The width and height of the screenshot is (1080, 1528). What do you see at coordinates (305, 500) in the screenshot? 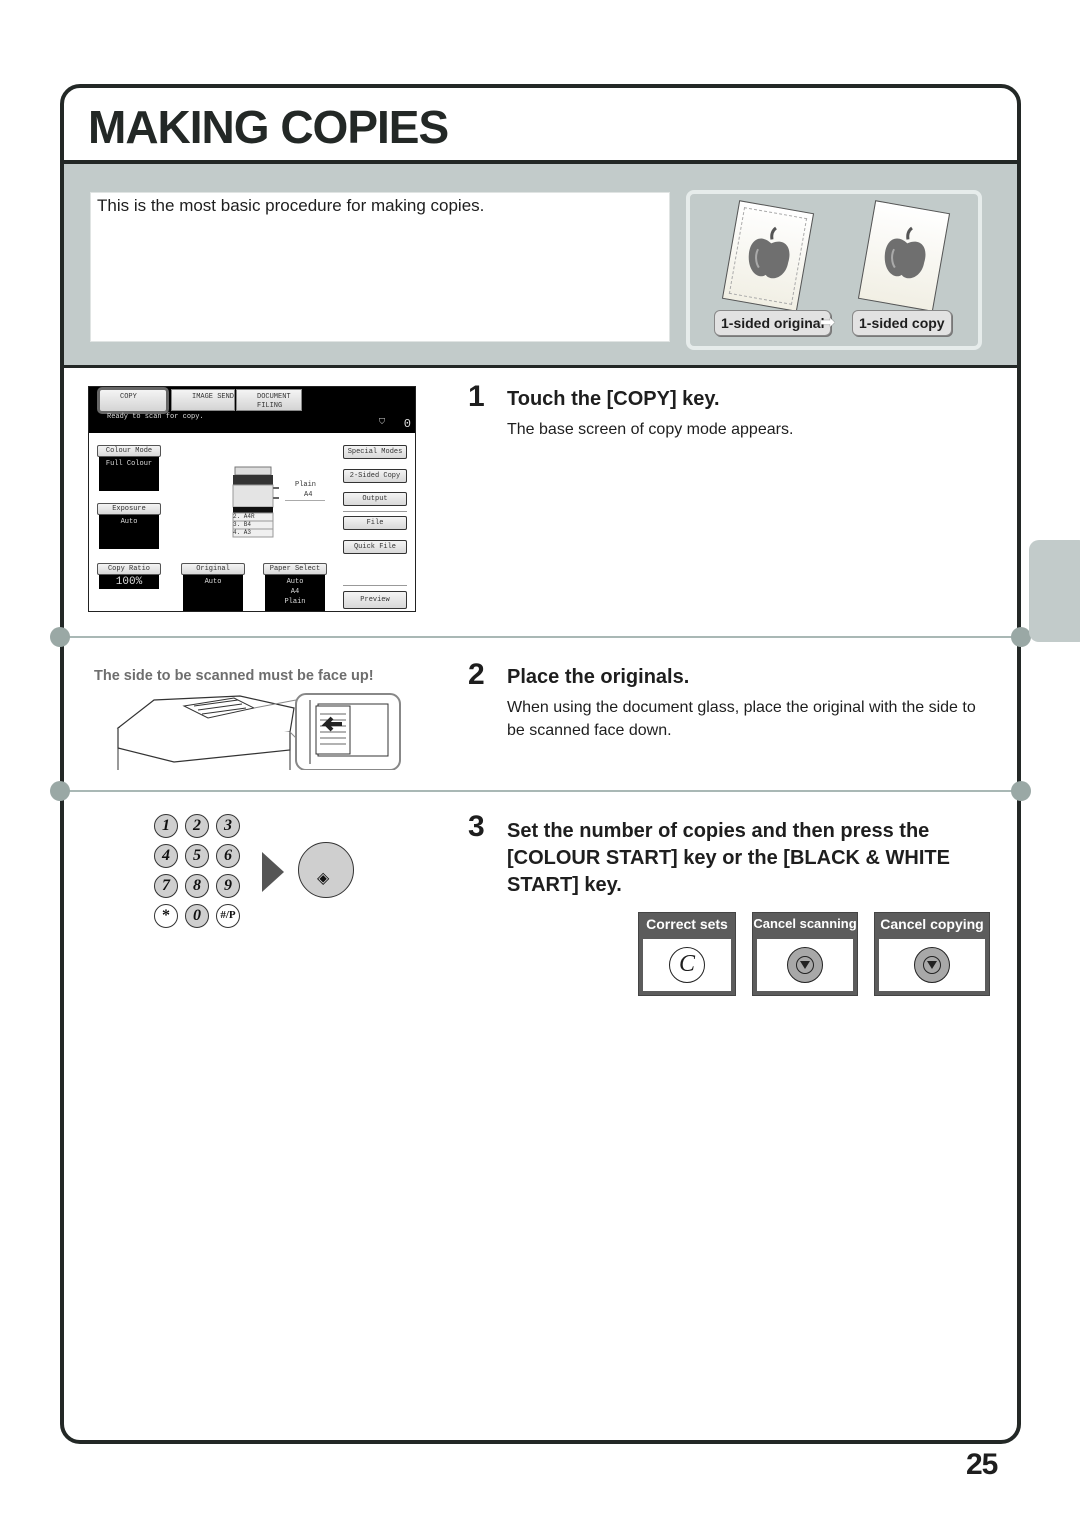
I see `paper-line` at bounding box center [305, 500].